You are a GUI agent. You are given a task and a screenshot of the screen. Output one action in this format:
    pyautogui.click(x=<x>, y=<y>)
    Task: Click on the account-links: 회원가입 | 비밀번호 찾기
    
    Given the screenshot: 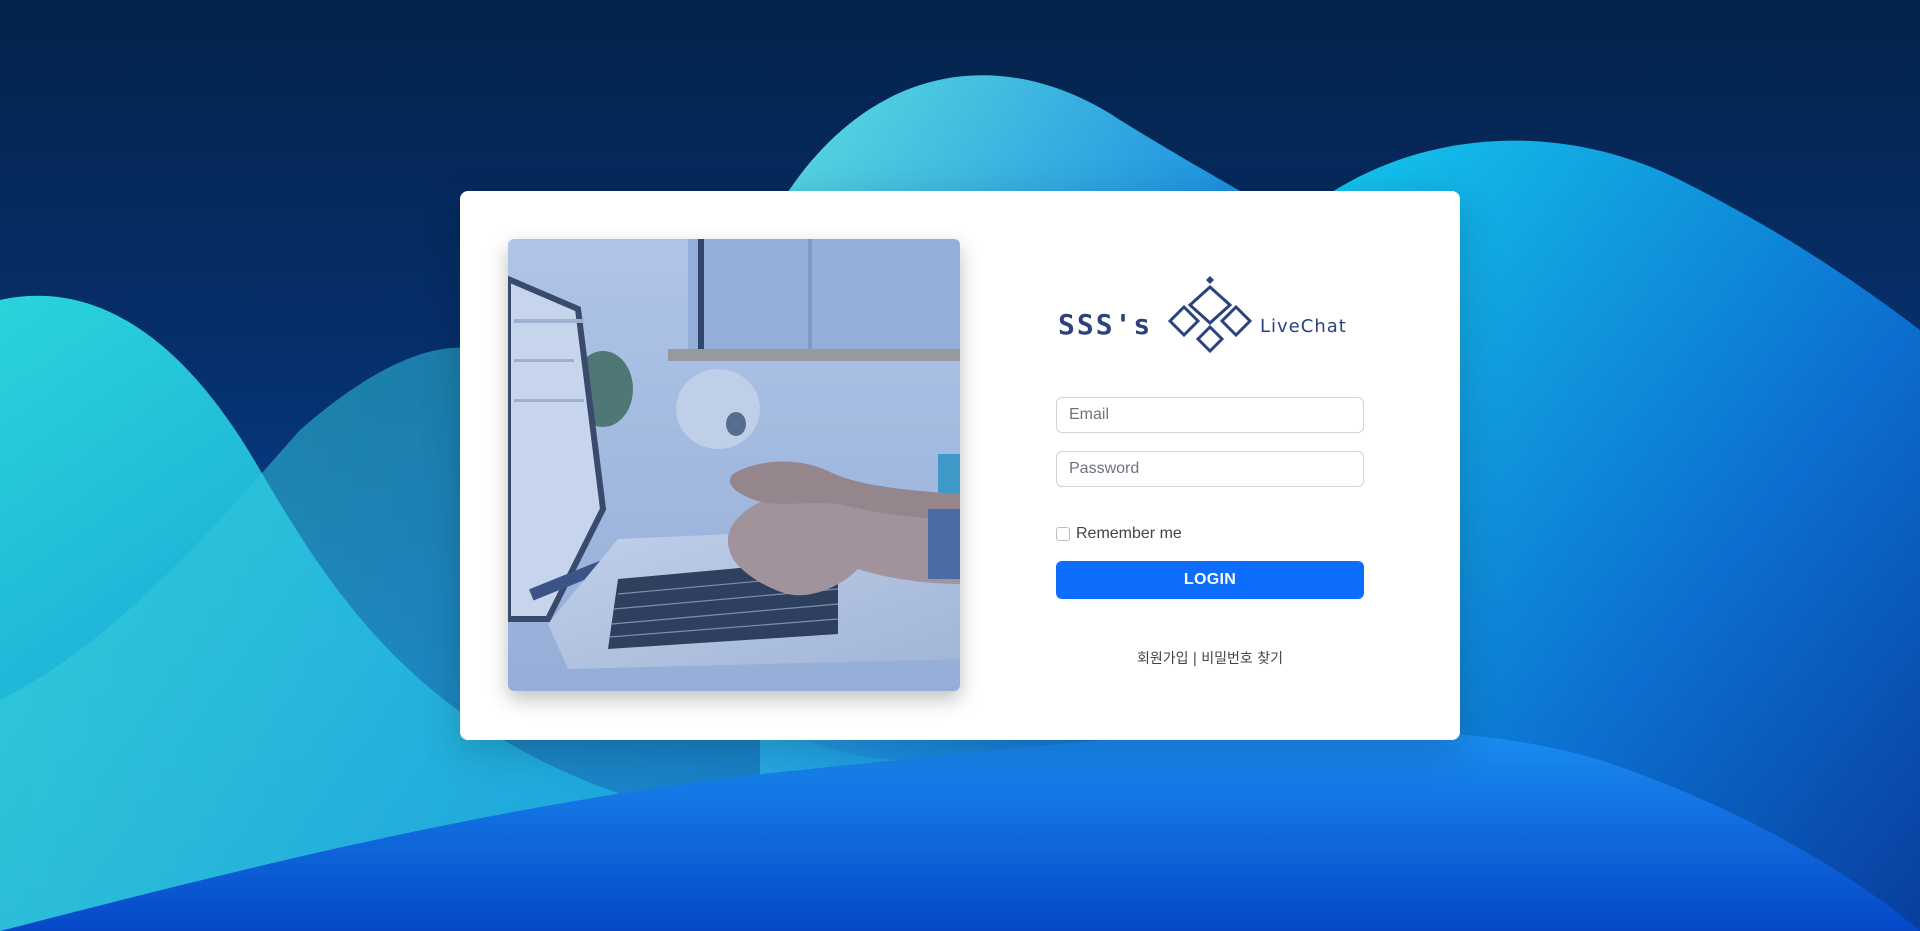 What is the action you would take?
    pyautogui.click(x=1210, y=658)
    